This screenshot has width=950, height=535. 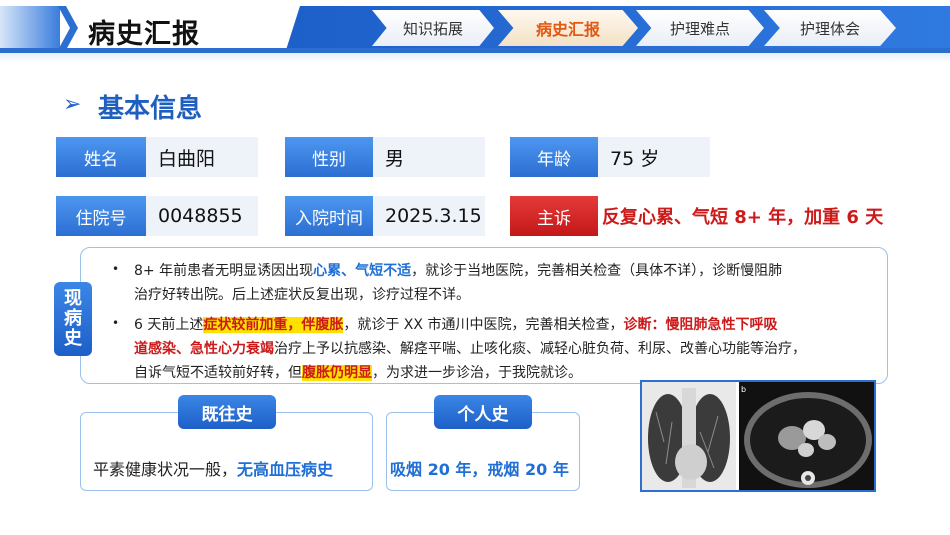 I want to click on header-chevron-icon, so click(x=68, y=28).